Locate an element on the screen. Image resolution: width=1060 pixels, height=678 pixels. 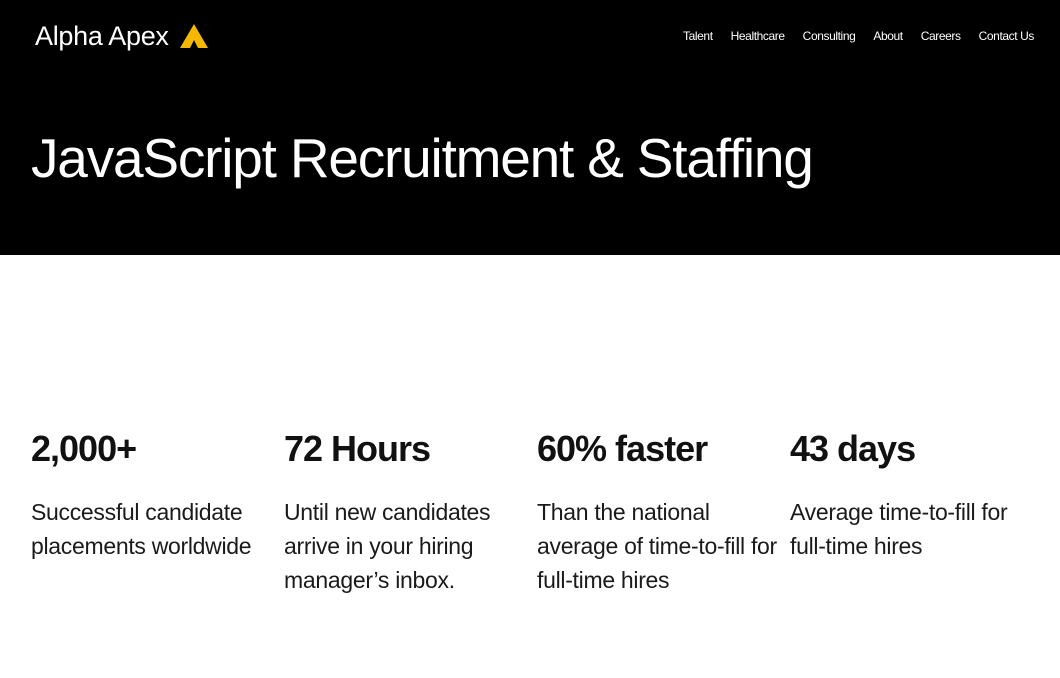
brand-name: Alpha Apex is located at coordinates (102, 36).